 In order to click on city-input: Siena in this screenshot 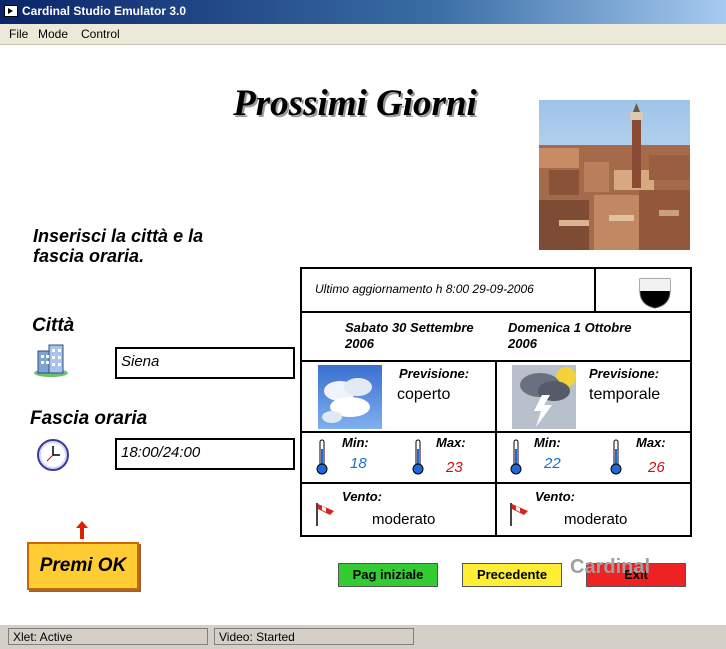, I will do `click(205, 363)`.